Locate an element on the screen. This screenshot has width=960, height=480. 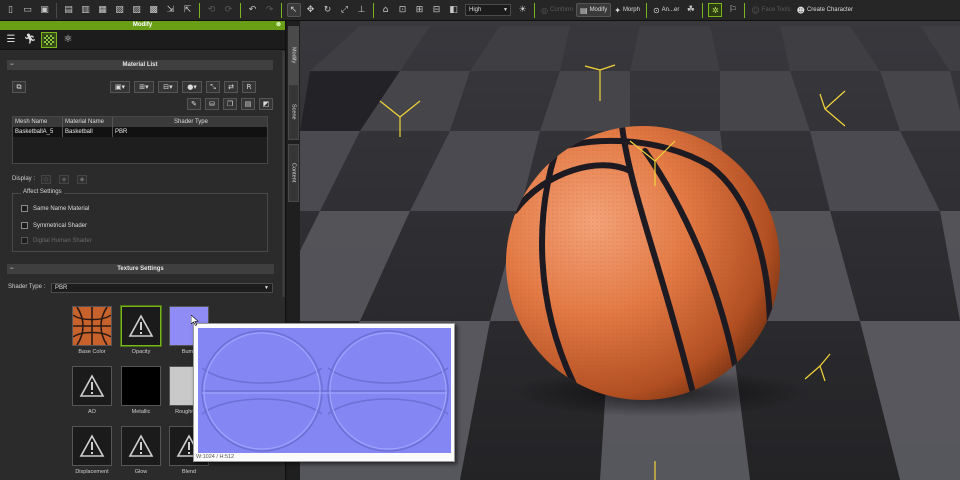
ao-texture-slot is located at coordinates (92, 386).